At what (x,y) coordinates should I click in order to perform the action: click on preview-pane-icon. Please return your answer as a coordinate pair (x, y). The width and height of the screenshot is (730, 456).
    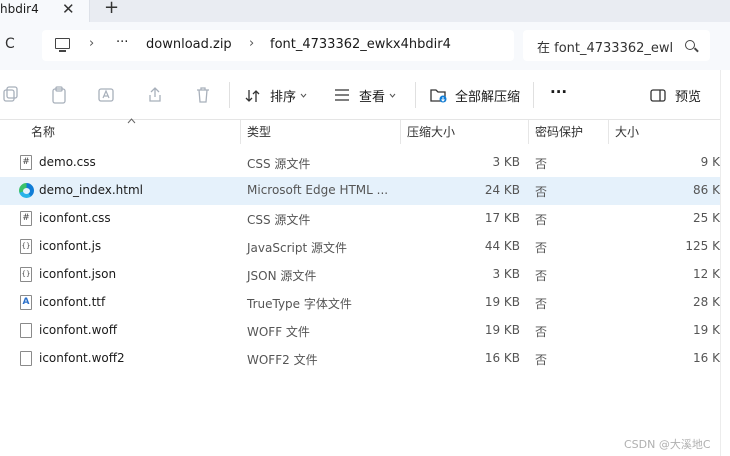
    Looking at the image, I should click on (658, 95).